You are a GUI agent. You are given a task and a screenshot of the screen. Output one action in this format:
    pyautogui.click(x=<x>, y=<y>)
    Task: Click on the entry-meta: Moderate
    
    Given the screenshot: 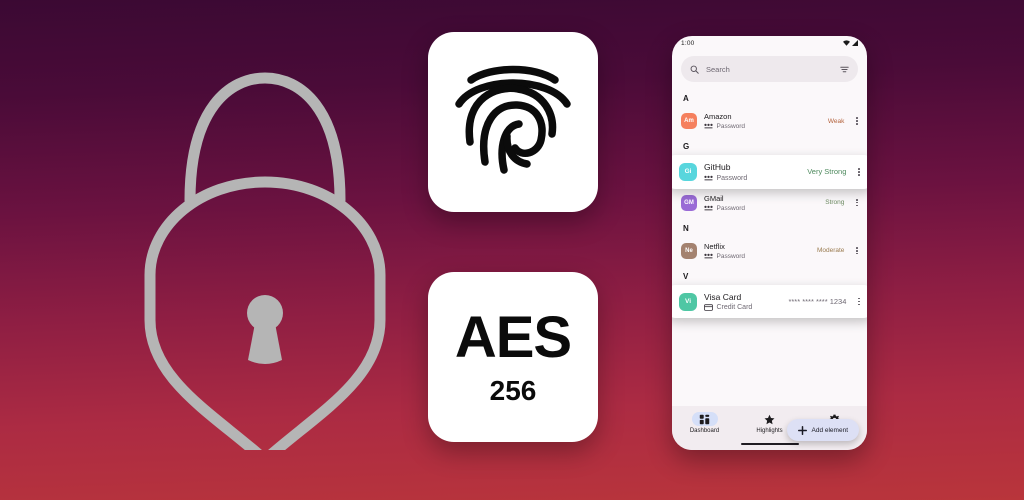 What is the action you would take?
    pyautogui.click(x=830, y=251)
    